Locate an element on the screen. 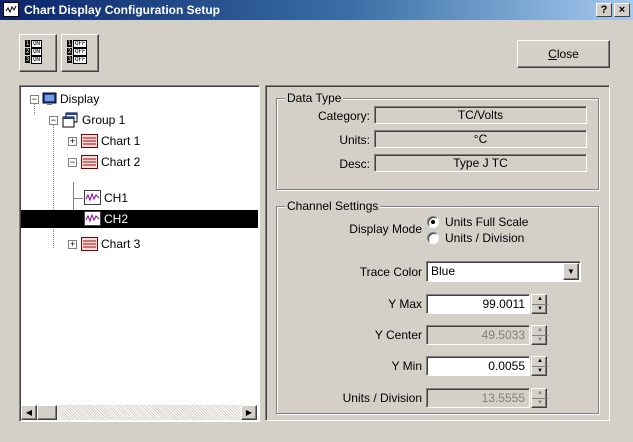  close-button: Close is located at coordinates (563, 54).